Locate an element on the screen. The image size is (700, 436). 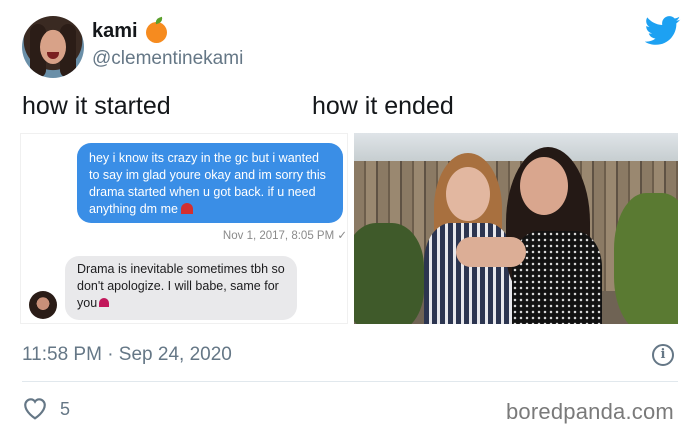
like-count: 5 is located at coordinates (65, 409).